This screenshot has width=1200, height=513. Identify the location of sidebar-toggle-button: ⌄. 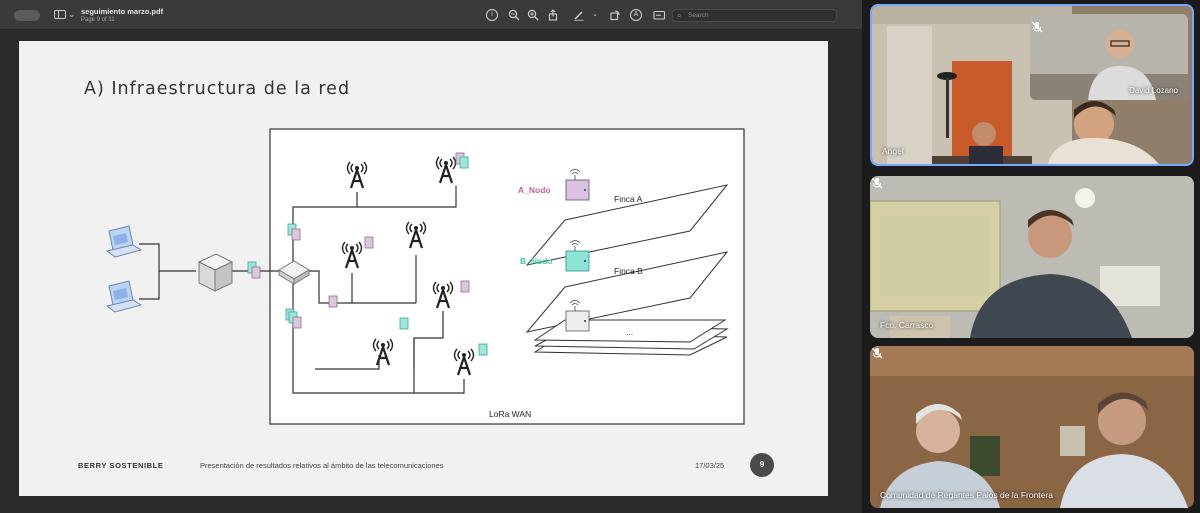
(64, 15).